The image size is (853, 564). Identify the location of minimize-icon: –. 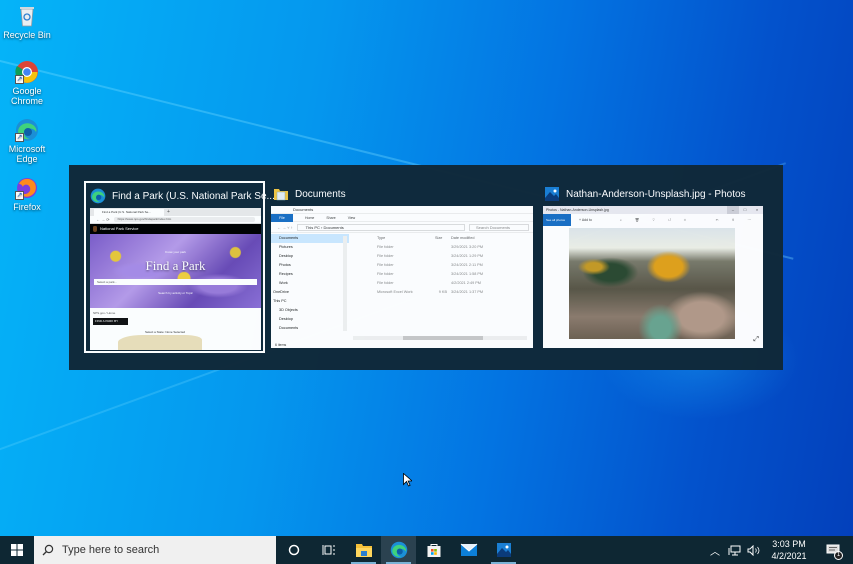
(733, 210).